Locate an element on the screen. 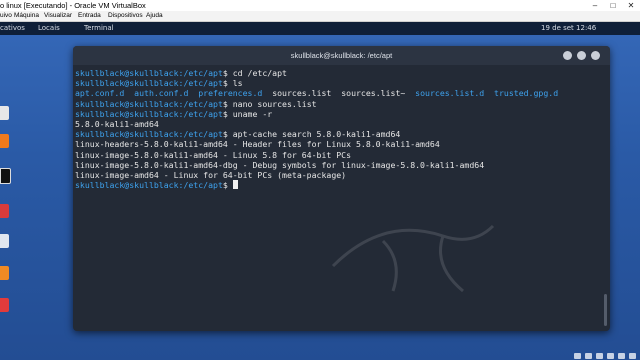  terminal-titlebar: skullblack@skullblack: /etc/apt is located at coordinates (341, 55).